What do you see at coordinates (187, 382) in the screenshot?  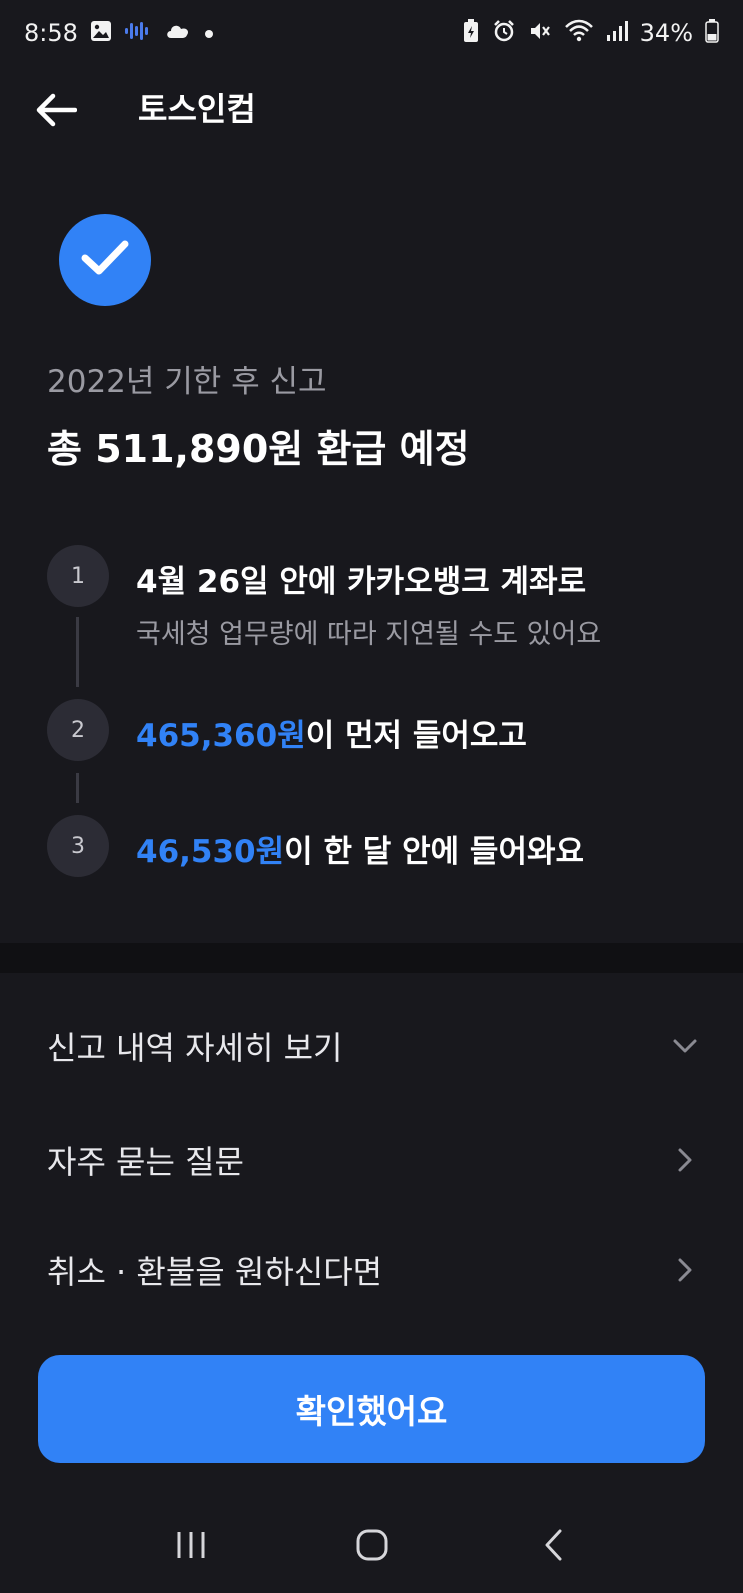 I see `summary-subtitle: 2022년 기한 후 신고` at bounding box center [187, 382].